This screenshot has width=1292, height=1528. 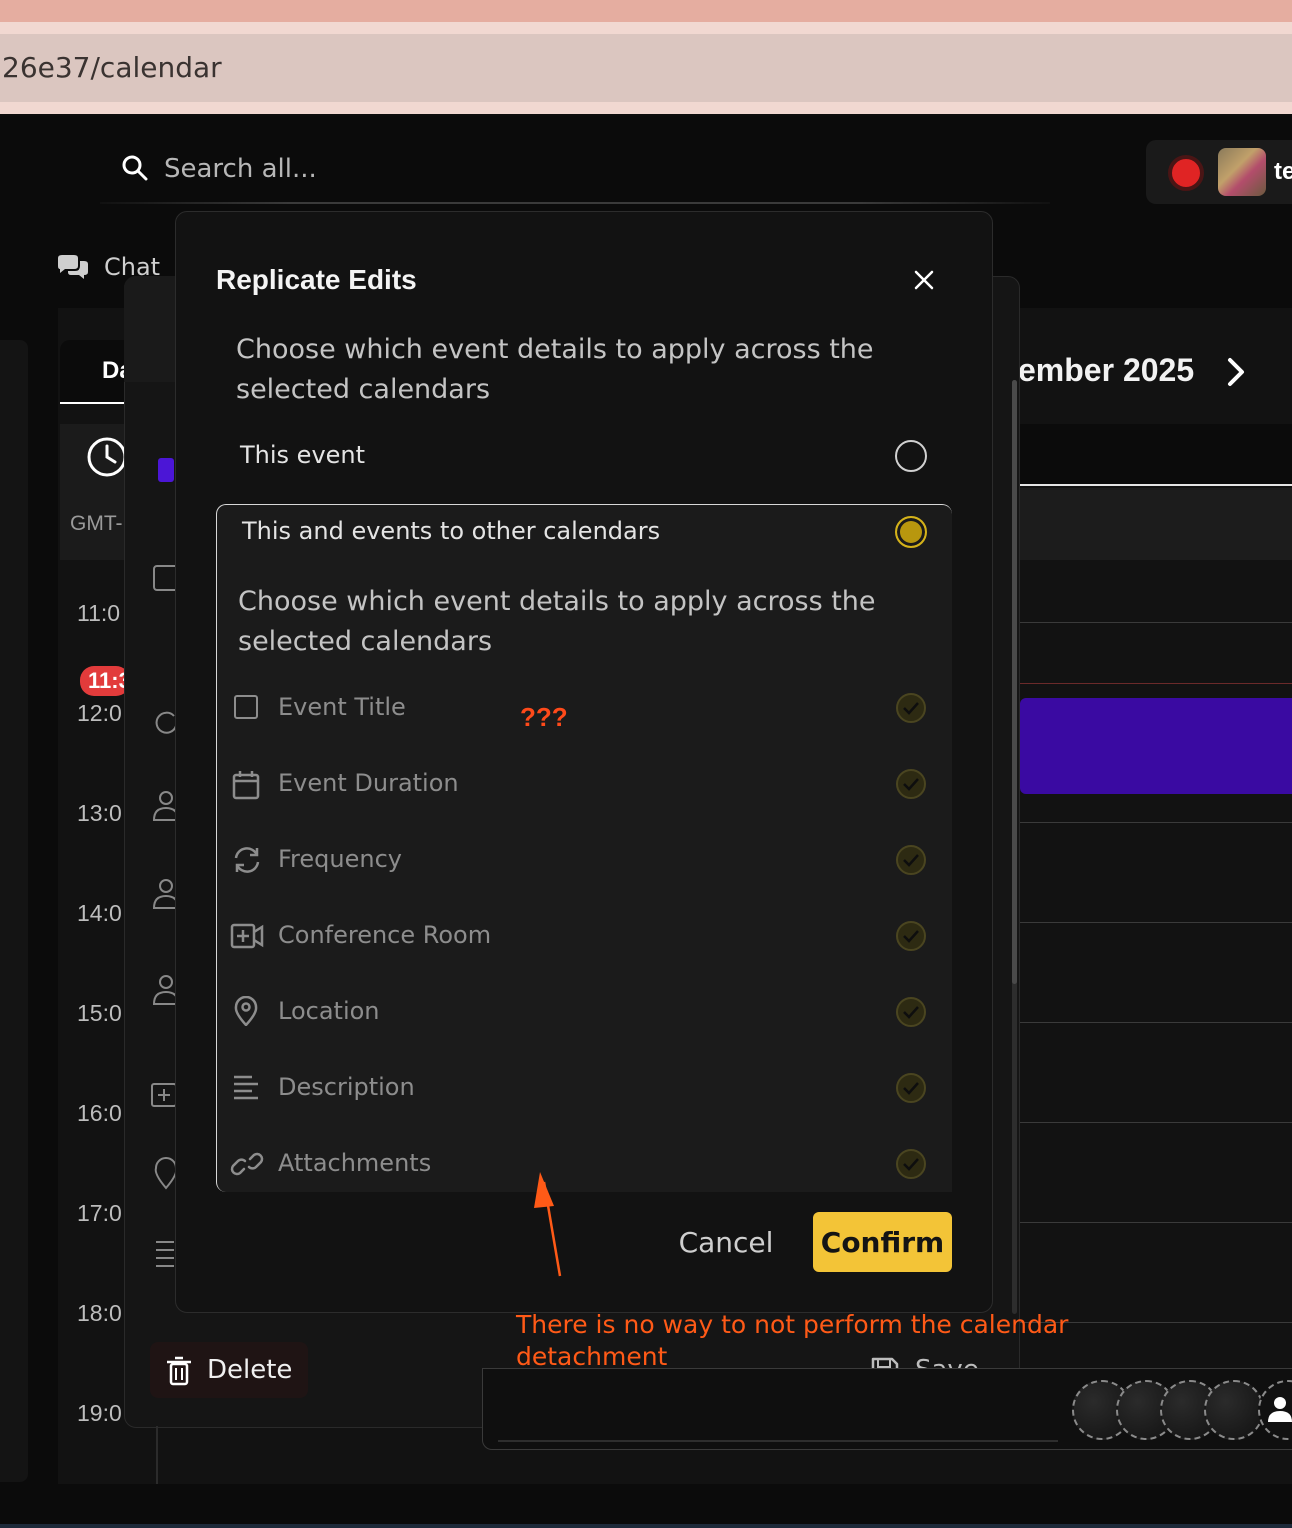 What do you see at coordinates (1156, 455) in the screenshot?
I see `day-header` at bounding box center [1156, 455].